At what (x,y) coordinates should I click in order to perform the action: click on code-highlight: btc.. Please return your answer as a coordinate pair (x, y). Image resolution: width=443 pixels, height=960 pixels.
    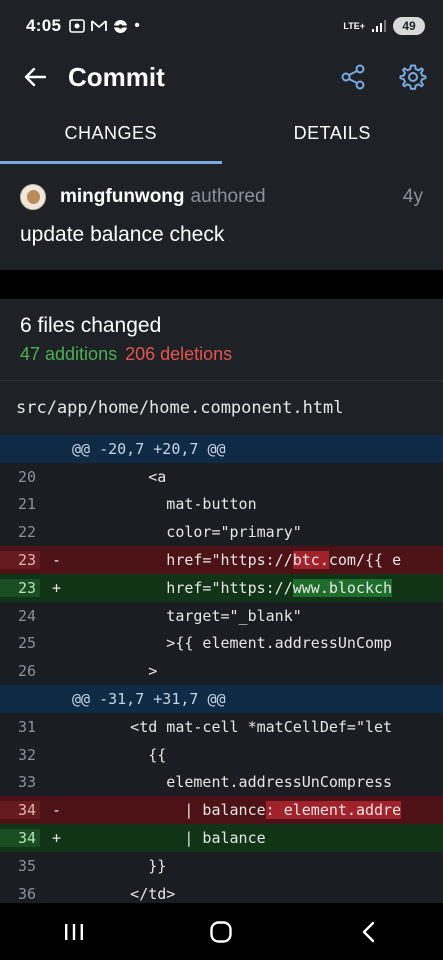
    Looking at the image, I should click on (310, 560).